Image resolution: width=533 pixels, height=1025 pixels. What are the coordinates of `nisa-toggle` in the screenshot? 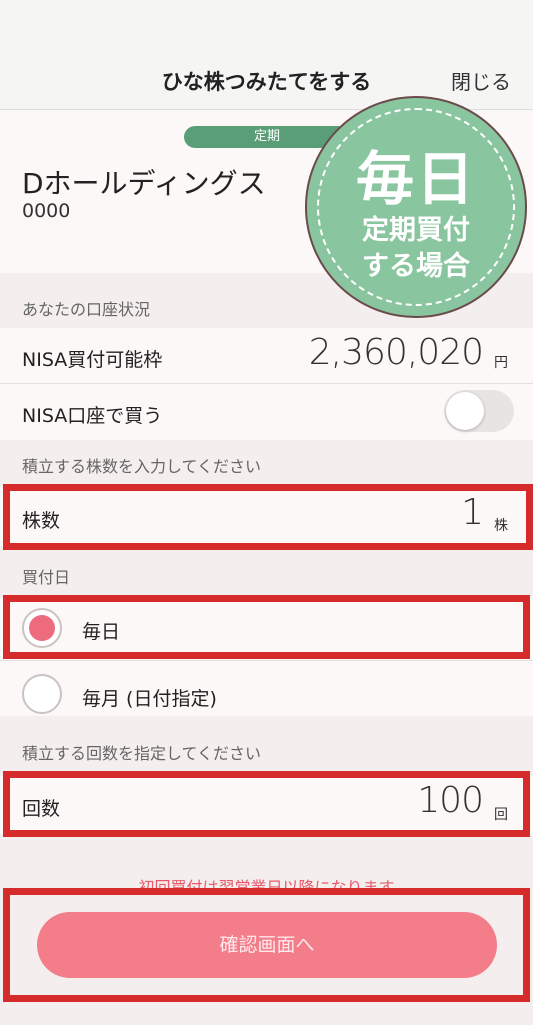 It's located at (479, 411).